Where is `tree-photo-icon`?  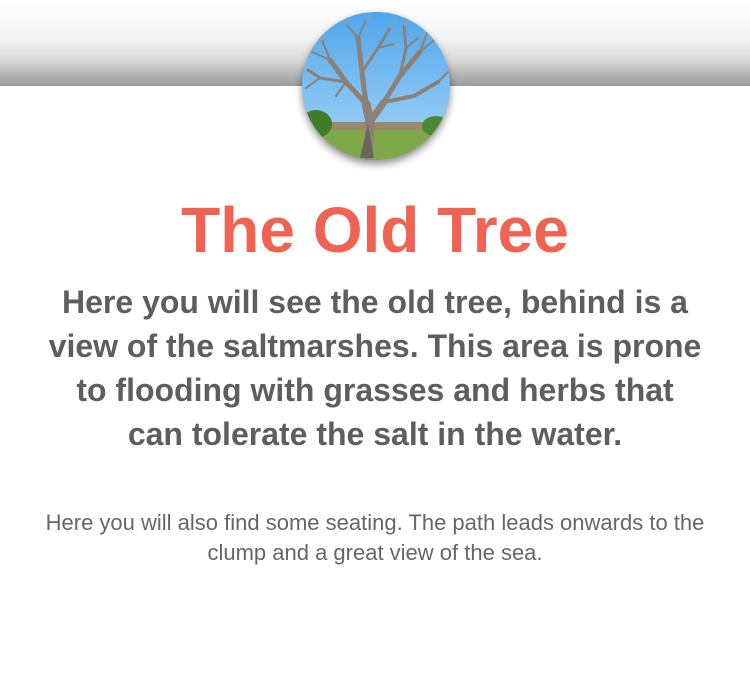 tree-photo-icon is located at coordinates (376, 86).